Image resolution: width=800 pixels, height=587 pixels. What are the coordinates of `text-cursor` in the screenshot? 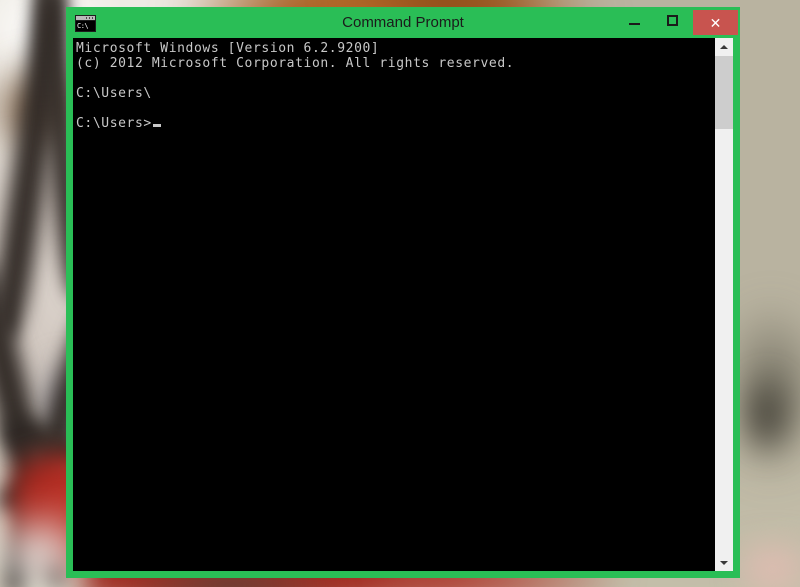 It's located at (156, 125).